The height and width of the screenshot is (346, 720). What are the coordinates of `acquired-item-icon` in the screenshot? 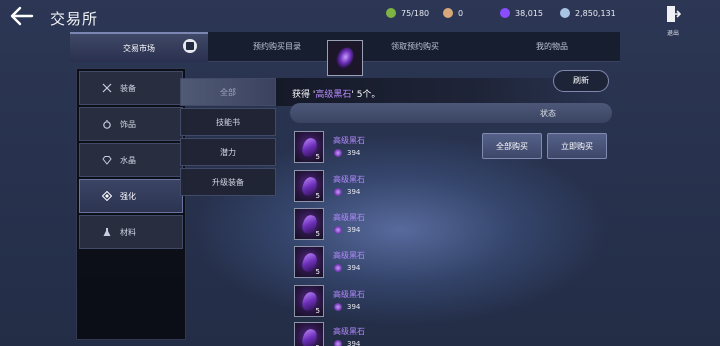 It's located at (345, 58).